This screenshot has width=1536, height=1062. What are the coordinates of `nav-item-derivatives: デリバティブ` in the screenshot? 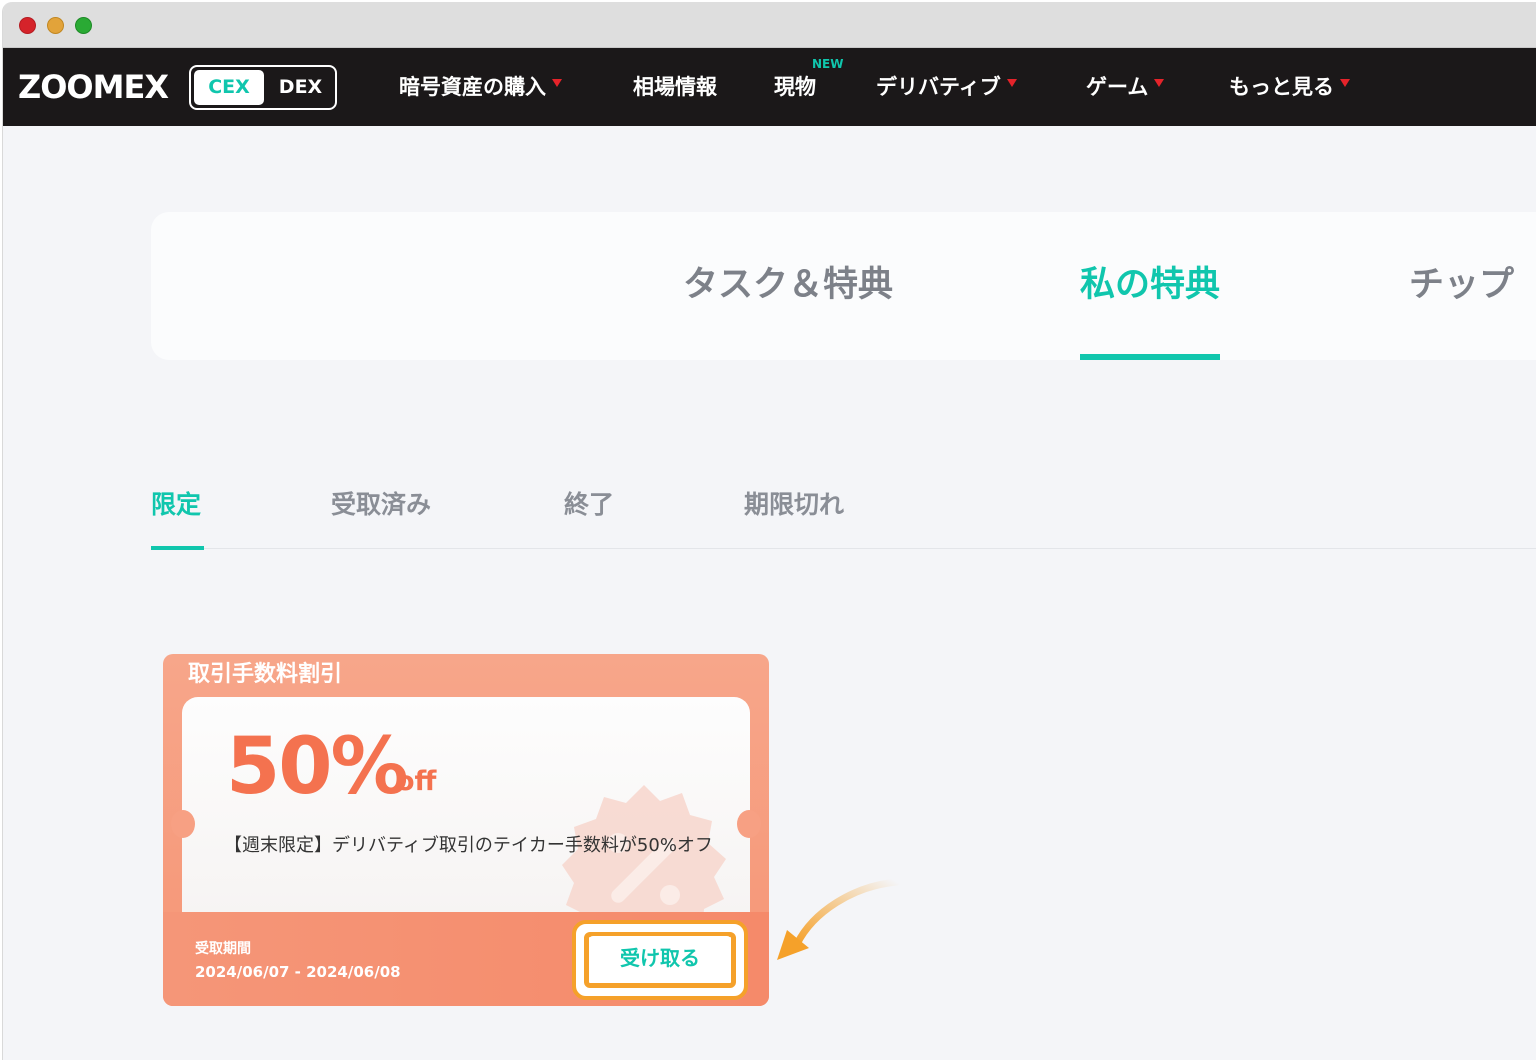 It's located at (946, 87).